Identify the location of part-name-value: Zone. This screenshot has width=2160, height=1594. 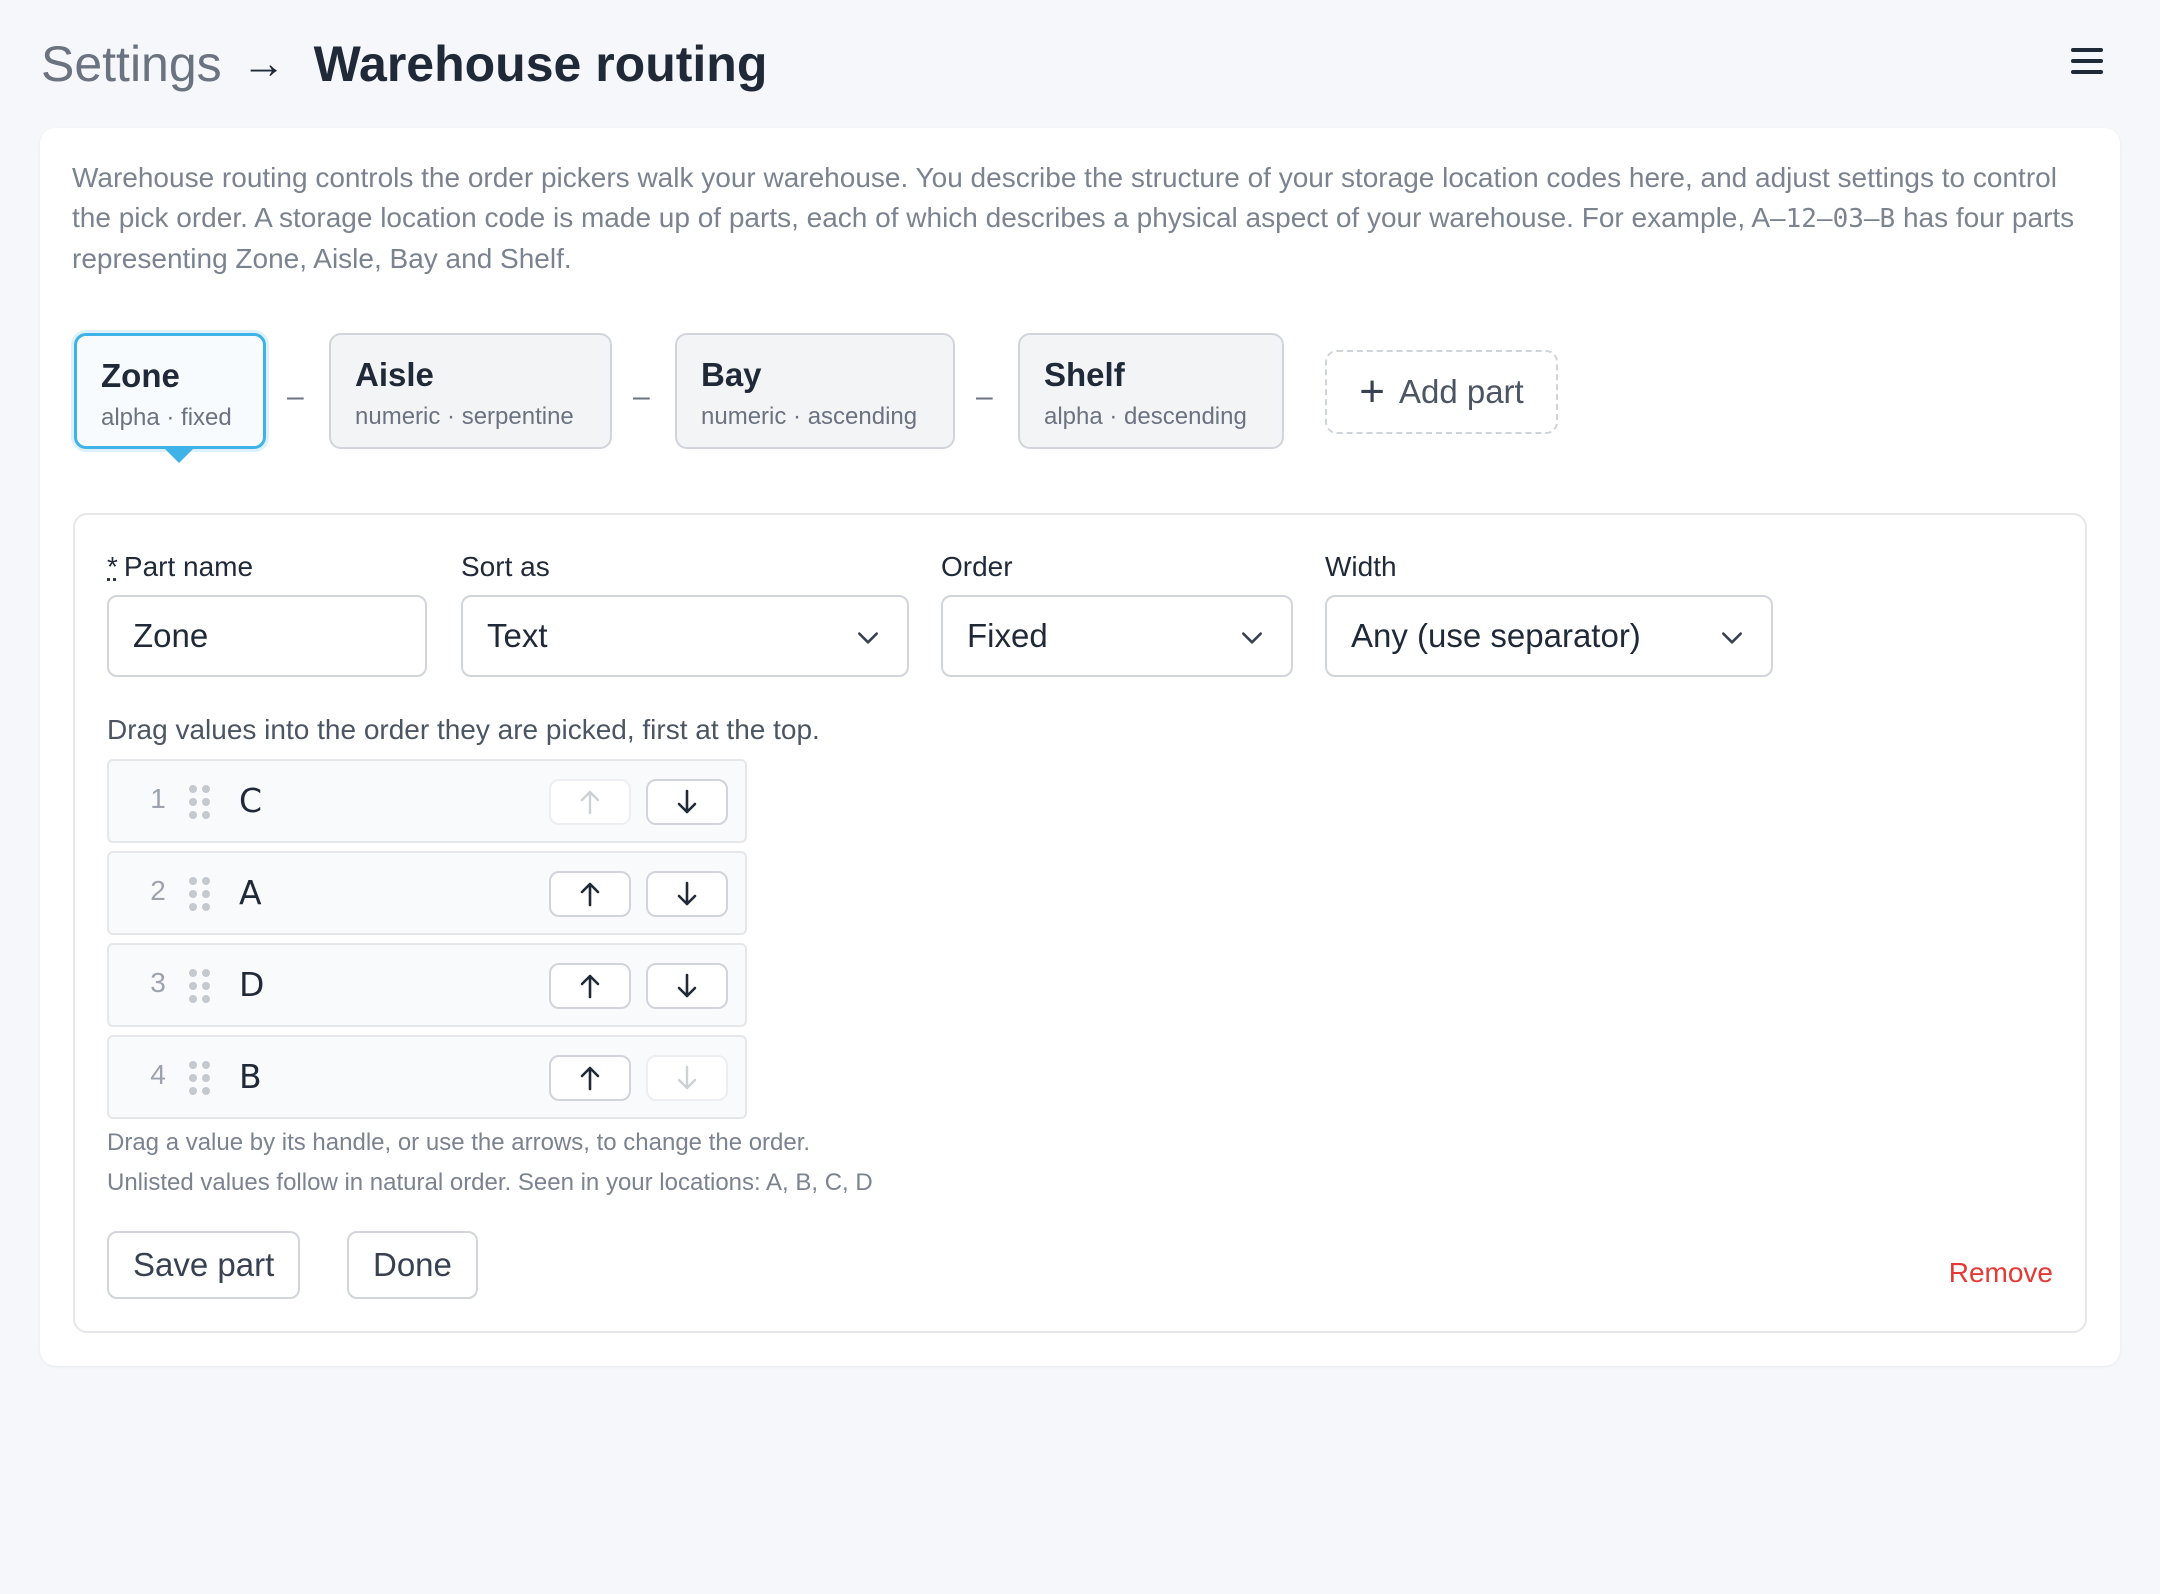
(171, 635).